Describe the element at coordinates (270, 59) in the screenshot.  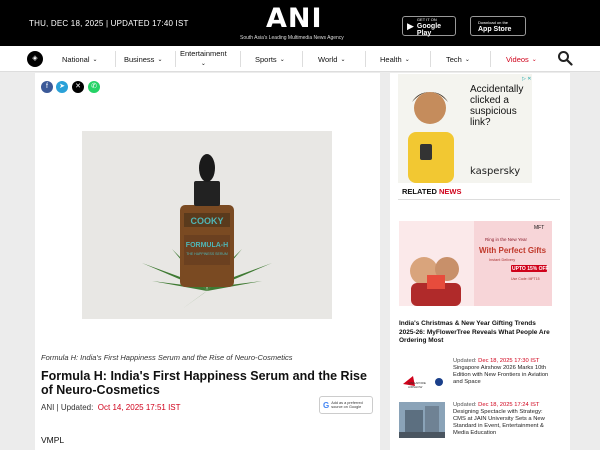
I see `nav-sports: Sports ⌄` at that location.